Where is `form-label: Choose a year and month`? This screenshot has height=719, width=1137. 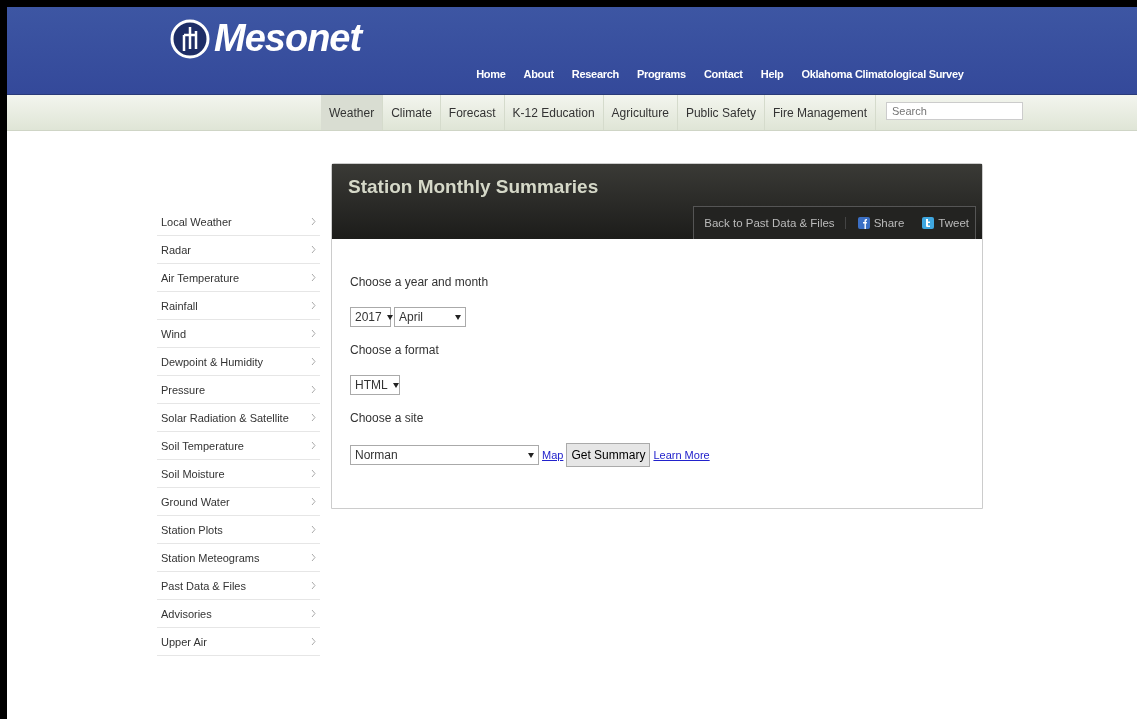 form-label: Choose a year and month is located at coordinates (420, 282).